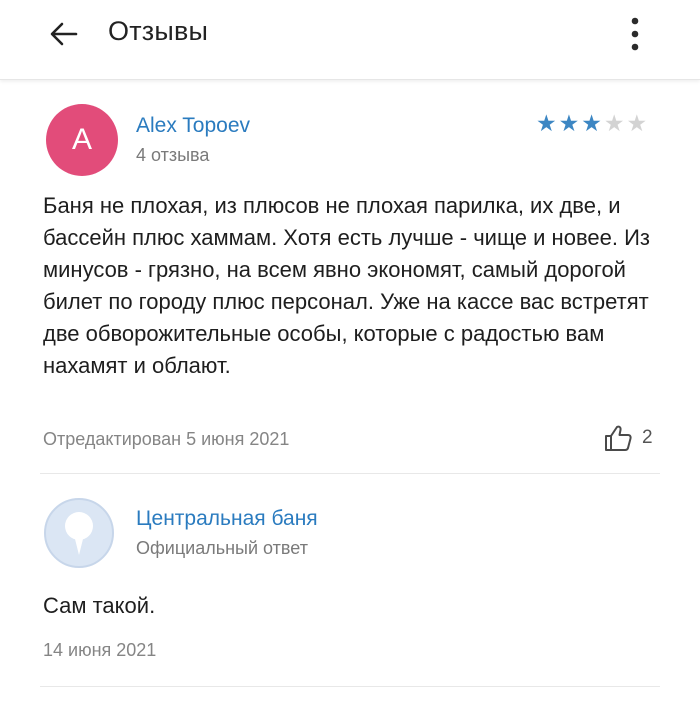  I want to click on like-count: 2, so click(647, 437).